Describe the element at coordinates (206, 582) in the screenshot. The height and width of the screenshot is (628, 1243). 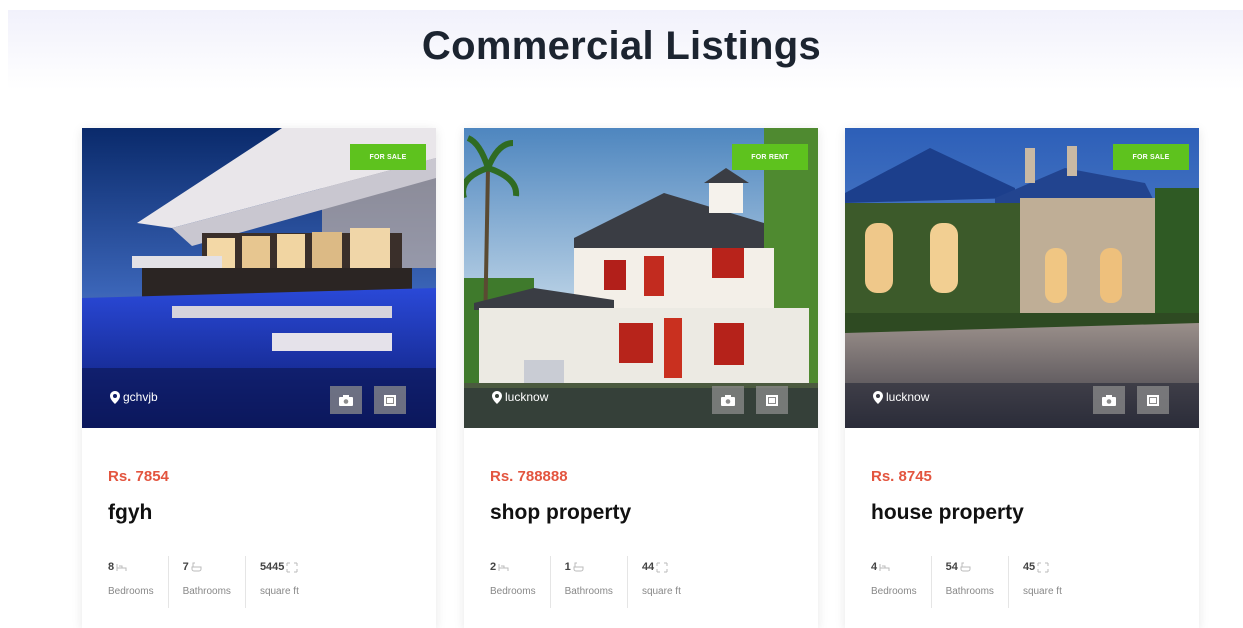
I see `bathrooms-stat: 7 Bathrooms` at that location.